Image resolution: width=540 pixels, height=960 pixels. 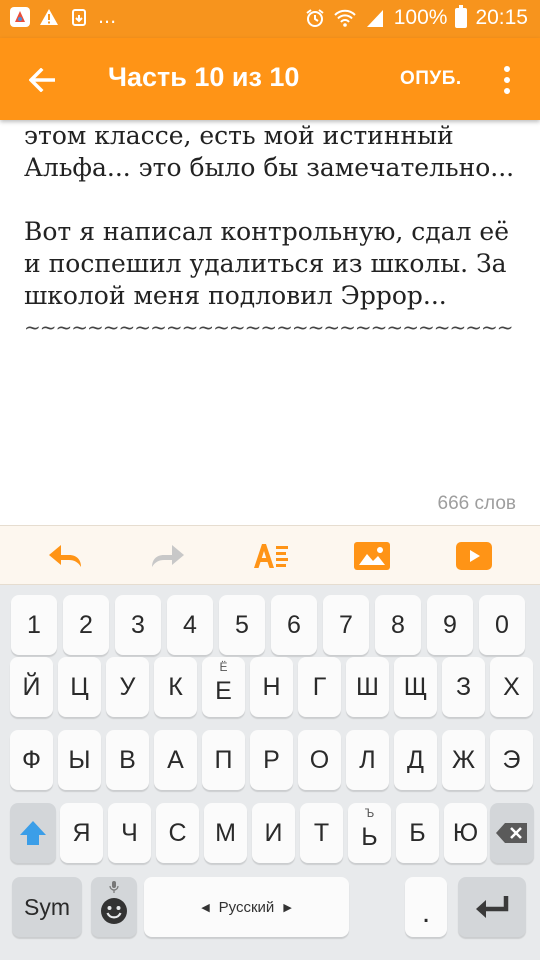 I want to click on backspace-key, so click(x=512, y=833).